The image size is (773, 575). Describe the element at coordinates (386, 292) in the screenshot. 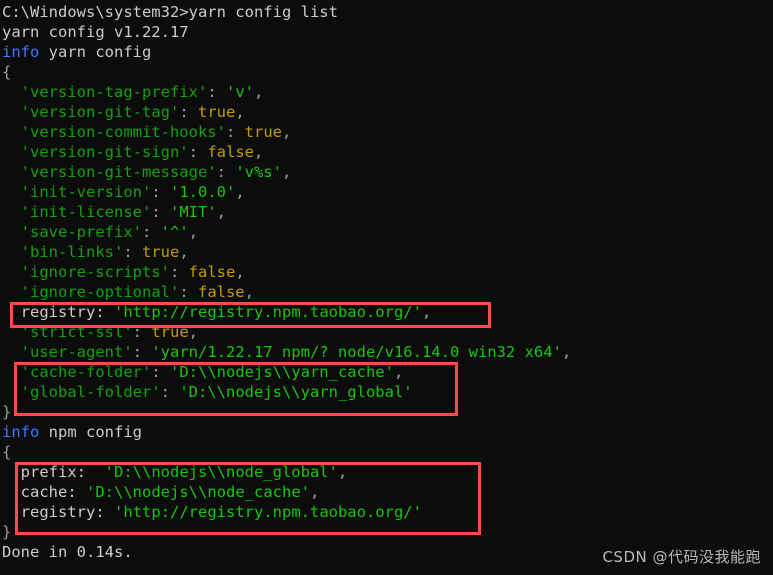

I see `config-entry-yarn-10: 'ignore-optional': false,` at that location.